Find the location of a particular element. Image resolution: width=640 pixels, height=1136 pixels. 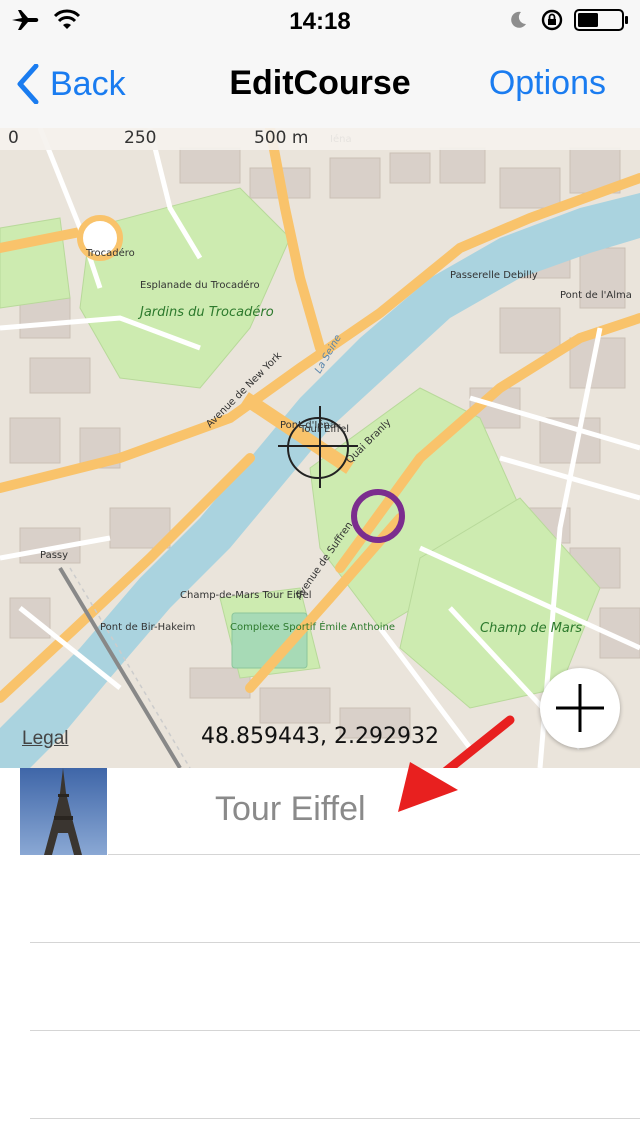

map-label: Champ-de-Mars Tour Eiffel is located at coordinates (246, 595).